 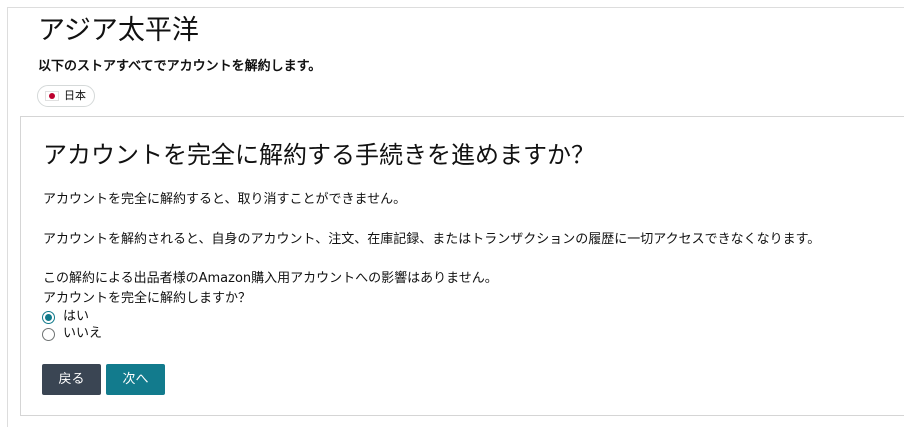 I want to click on country-chip-japan: 日本, so click(x=66, y=96).